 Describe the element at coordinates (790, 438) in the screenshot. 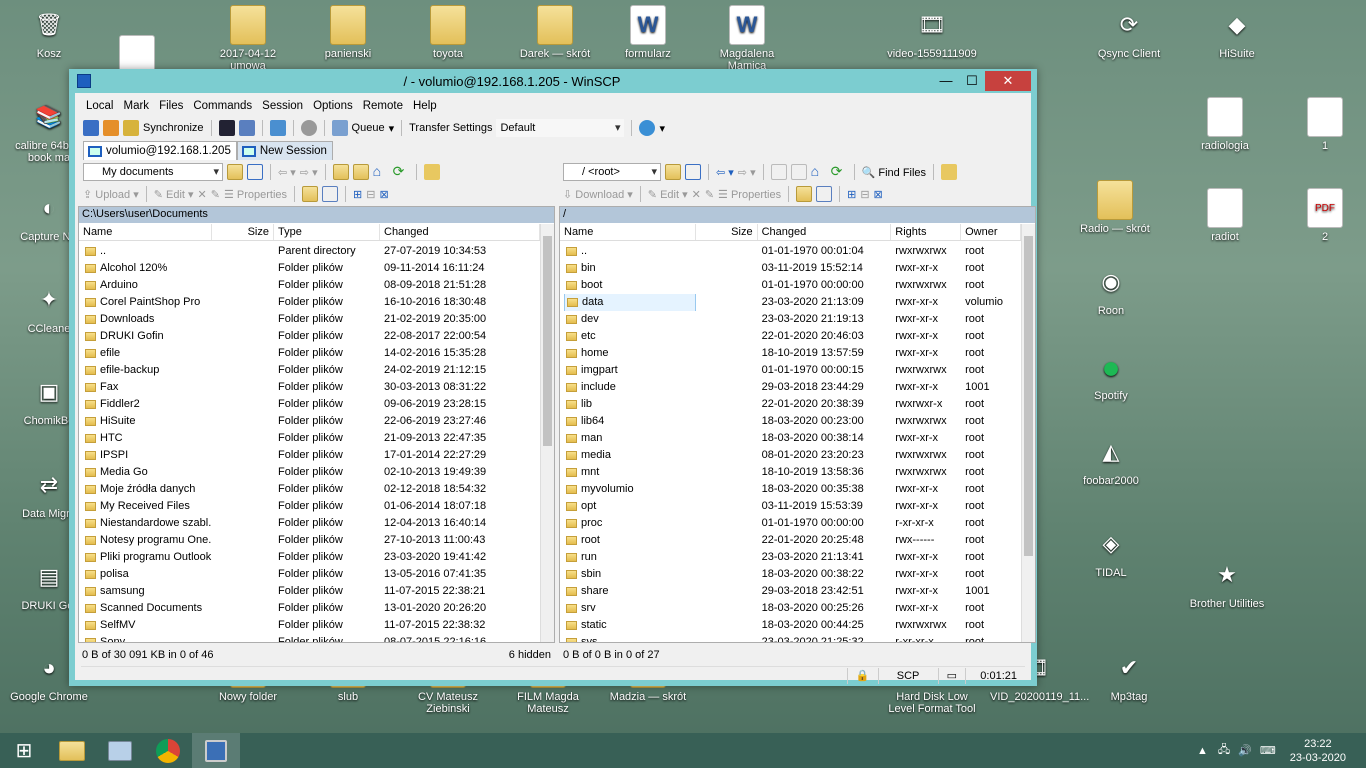

I see `table-row: man 18-03-2020 00:38:14 rwxr-xr-x root` at that location.